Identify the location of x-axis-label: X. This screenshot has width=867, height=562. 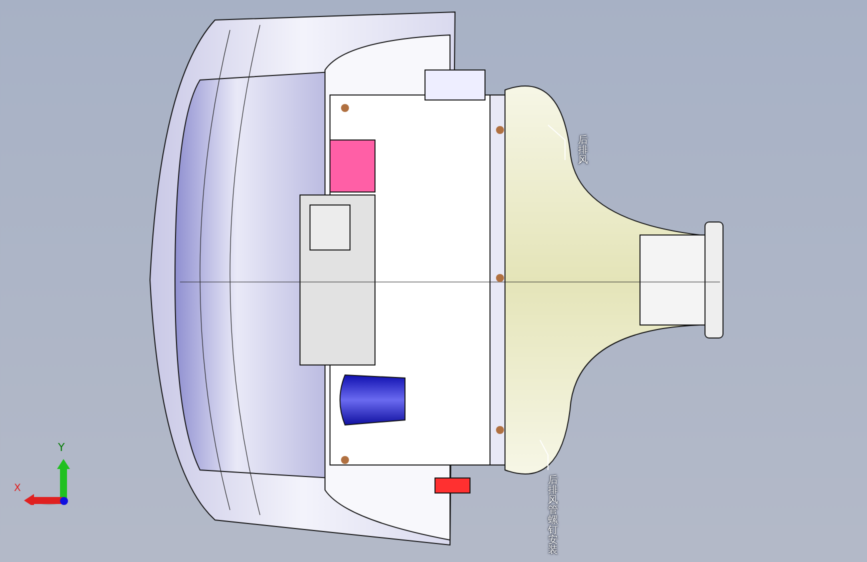
(17, 489).